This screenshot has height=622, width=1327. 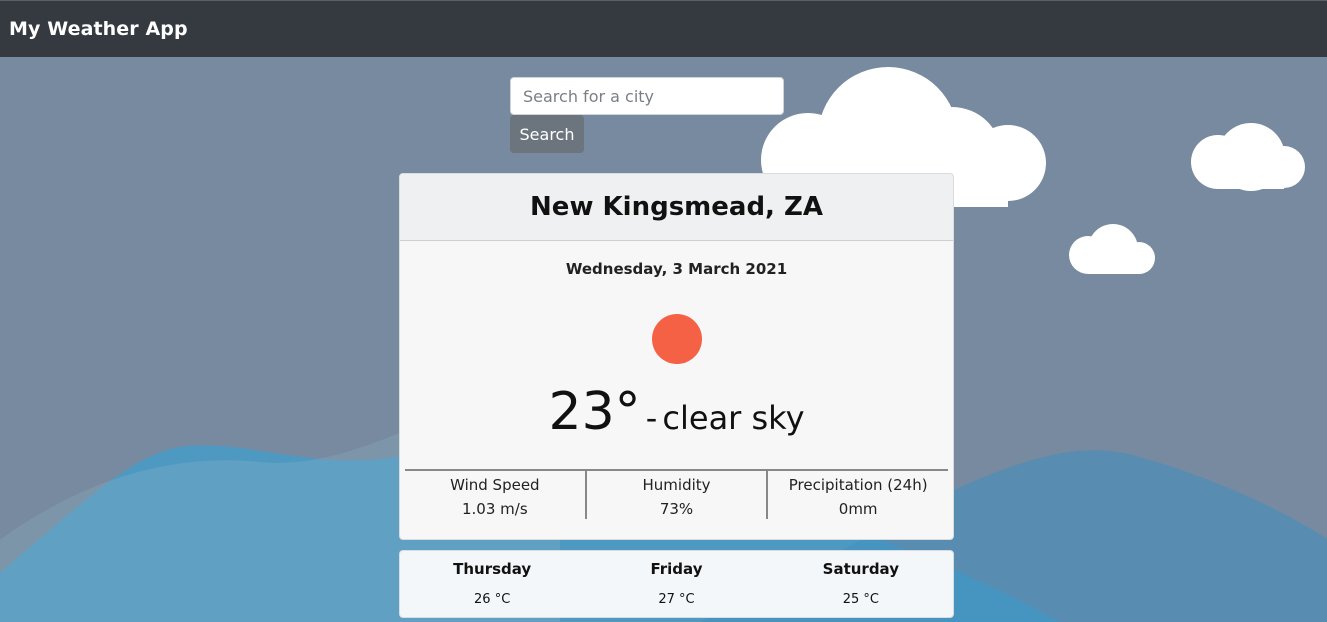 What do you see at coordinates (860, 569) in the screenshot?
I see `forecast-day-name: Saturday` at bounding box center [860, 569].